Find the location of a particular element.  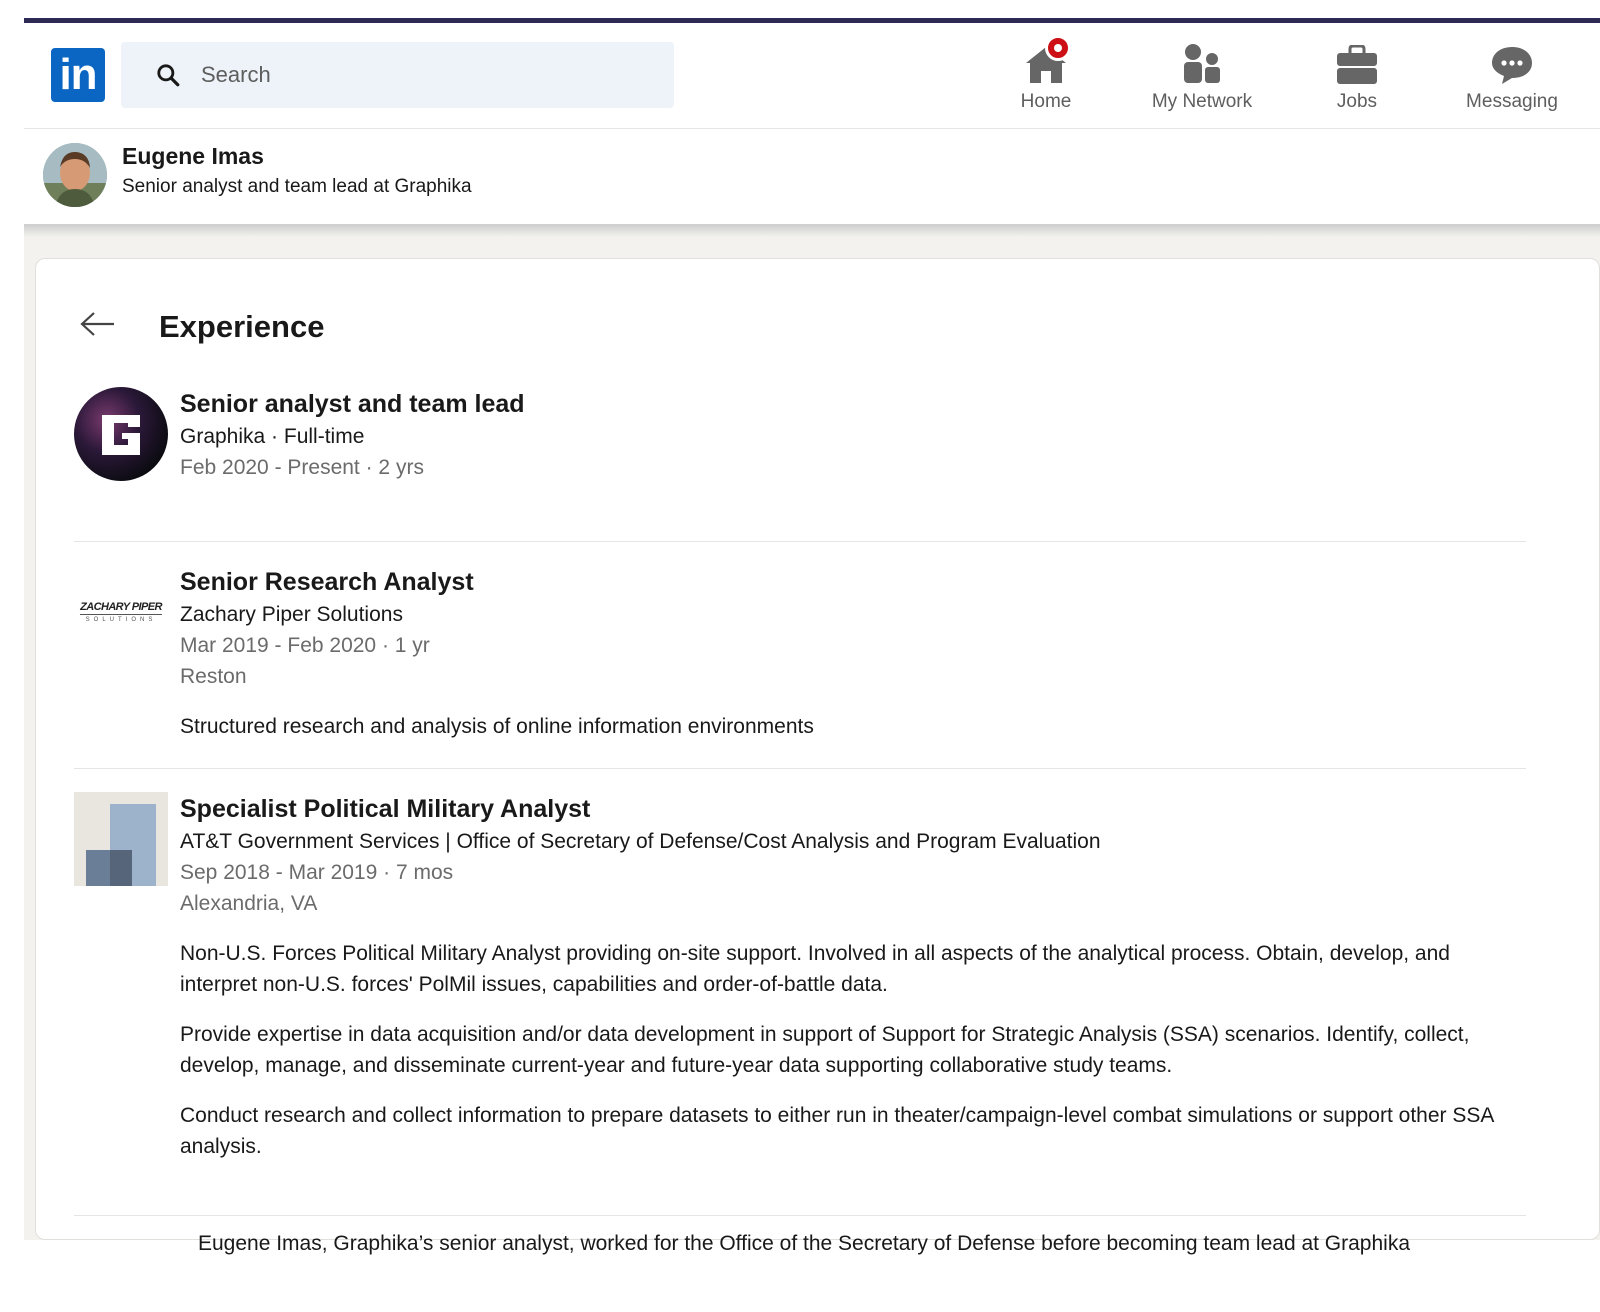

company-placeholder-icon is located at coordinates (121, 839).